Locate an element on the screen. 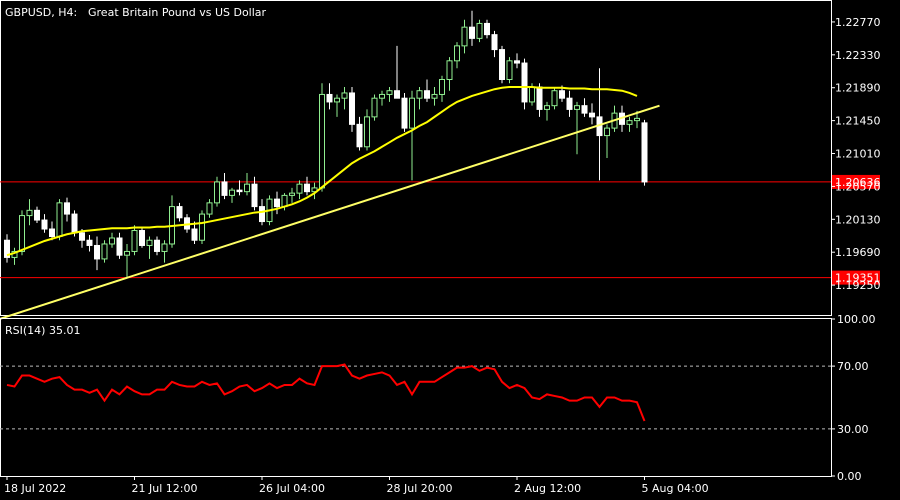 The width and height of the screenshot is (900, 500). time-axis-label: 21 Jul 12:00 is located at coordinates (165, 488).